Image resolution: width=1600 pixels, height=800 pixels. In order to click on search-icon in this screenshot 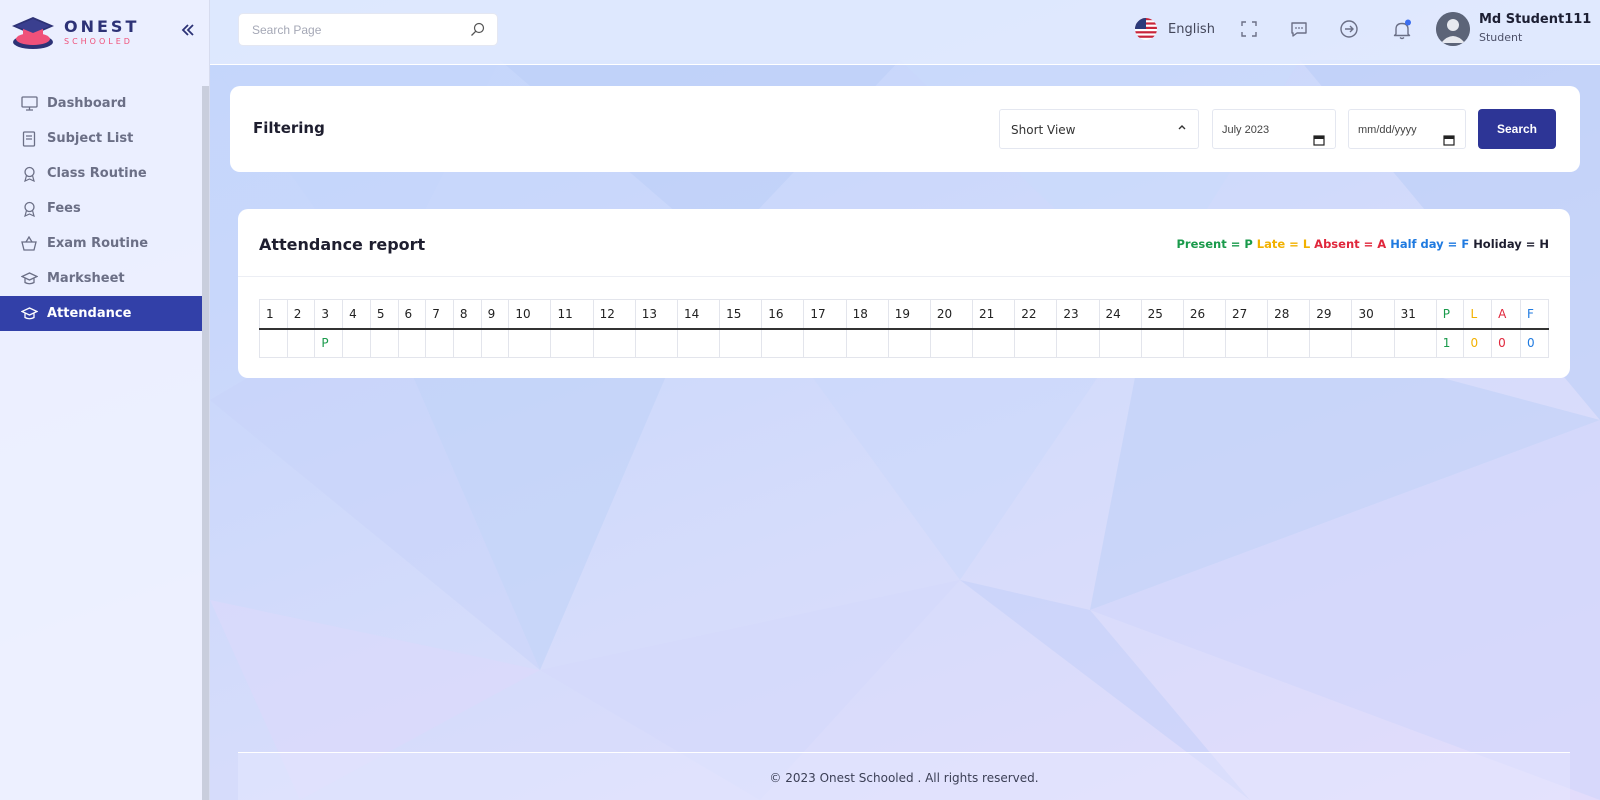, I will do `click(477, 31)`.